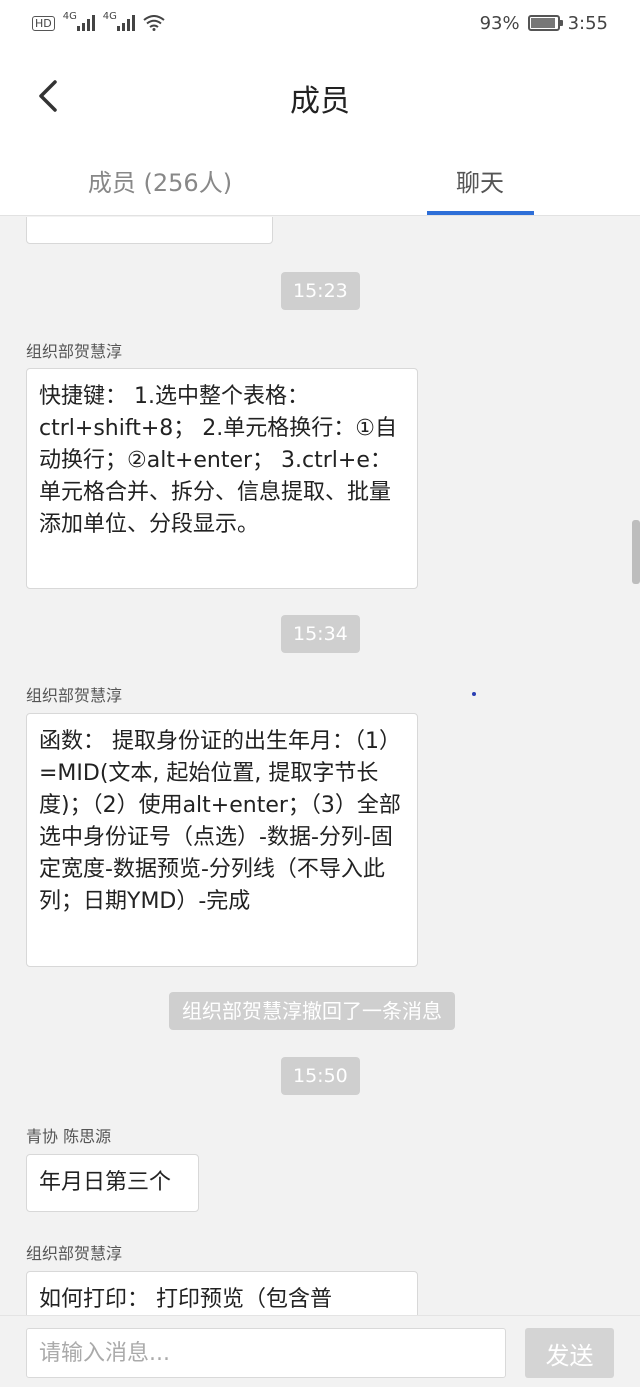 The image size is (640, 1387). I want to click on recall-notice: 组织部贺慧淳撤回了一条消息, so click(312, 1011).